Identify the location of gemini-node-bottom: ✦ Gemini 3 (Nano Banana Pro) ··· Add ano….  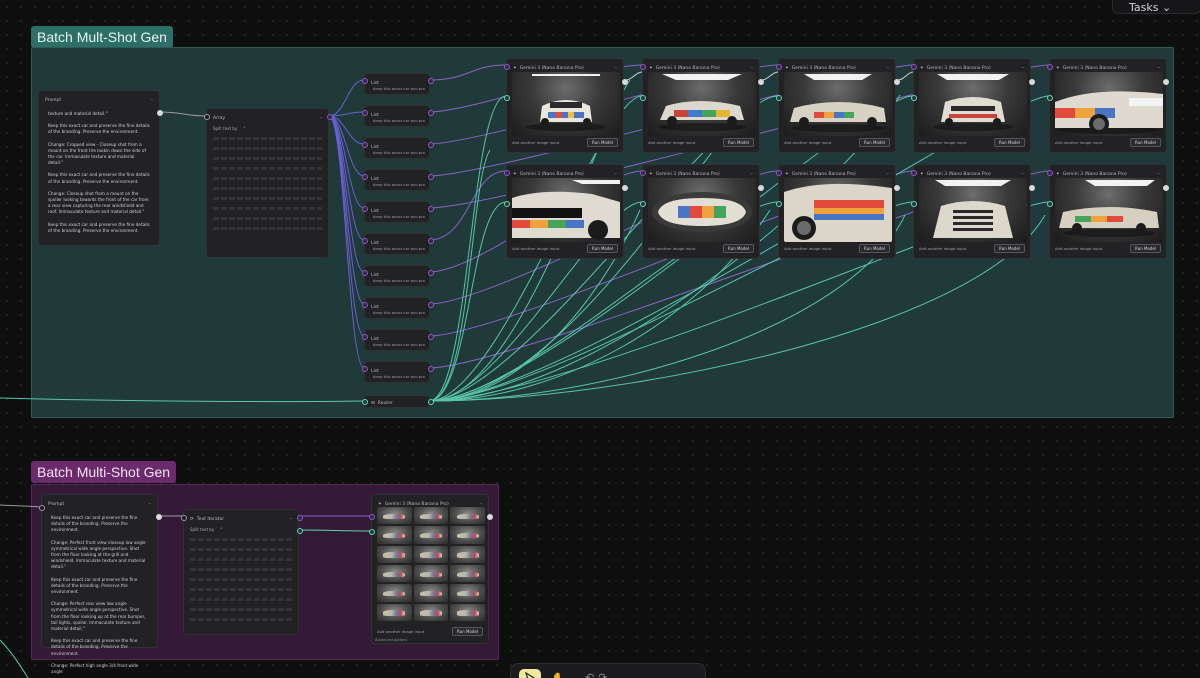
(431, 569).